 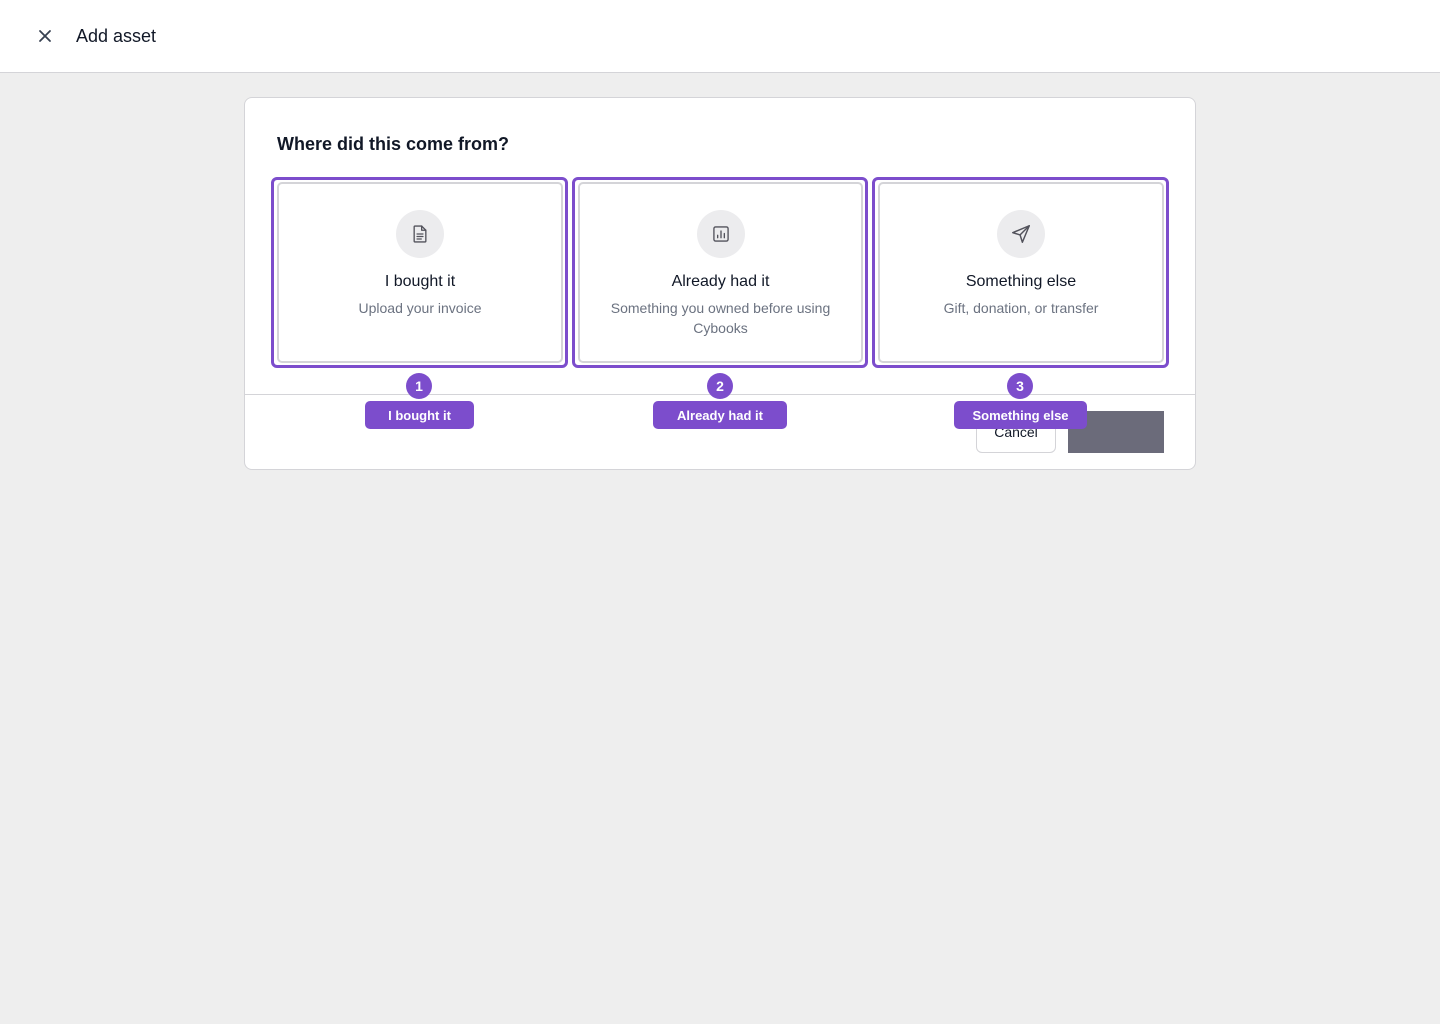 What do you see at coordinates (393, 144) in the screenshot?
I see `modal-question: Where did this come from?` at bounding box center [393, 144].